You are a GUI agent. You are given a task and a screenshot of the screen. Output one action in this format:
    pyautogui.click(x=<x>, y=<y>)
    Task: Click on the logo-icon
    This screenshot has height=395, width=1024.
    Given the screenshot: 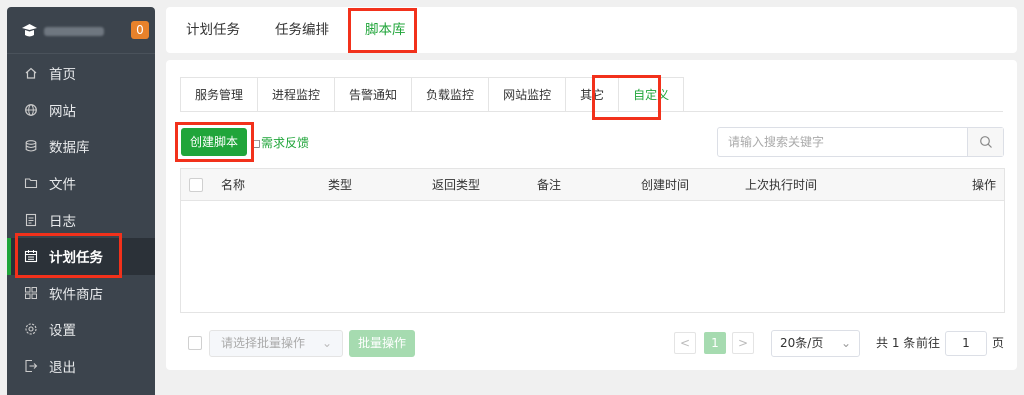 What is the action you would take?
    pyautogui.click(x=29, y=30)
    